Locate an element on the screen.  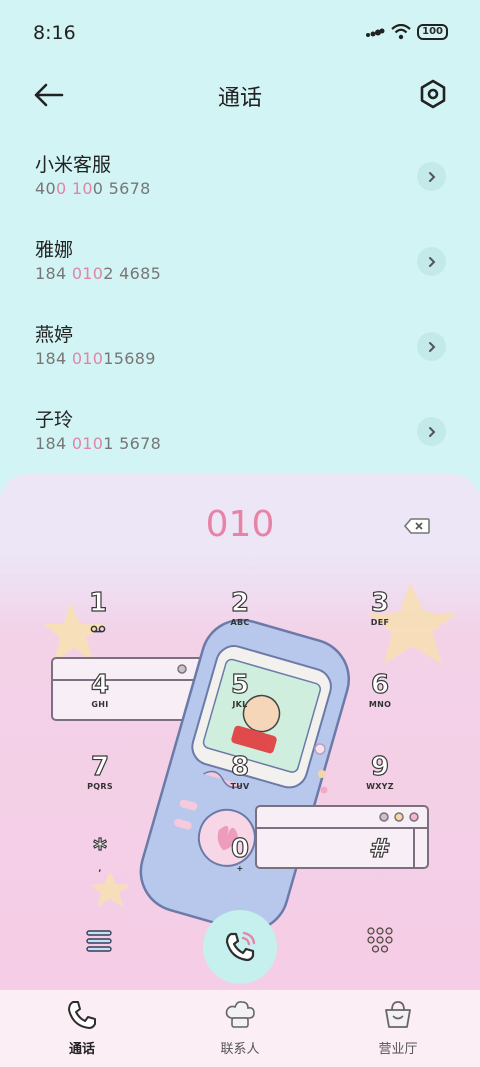
key-1: 1 is located at coordinates (98, 617).